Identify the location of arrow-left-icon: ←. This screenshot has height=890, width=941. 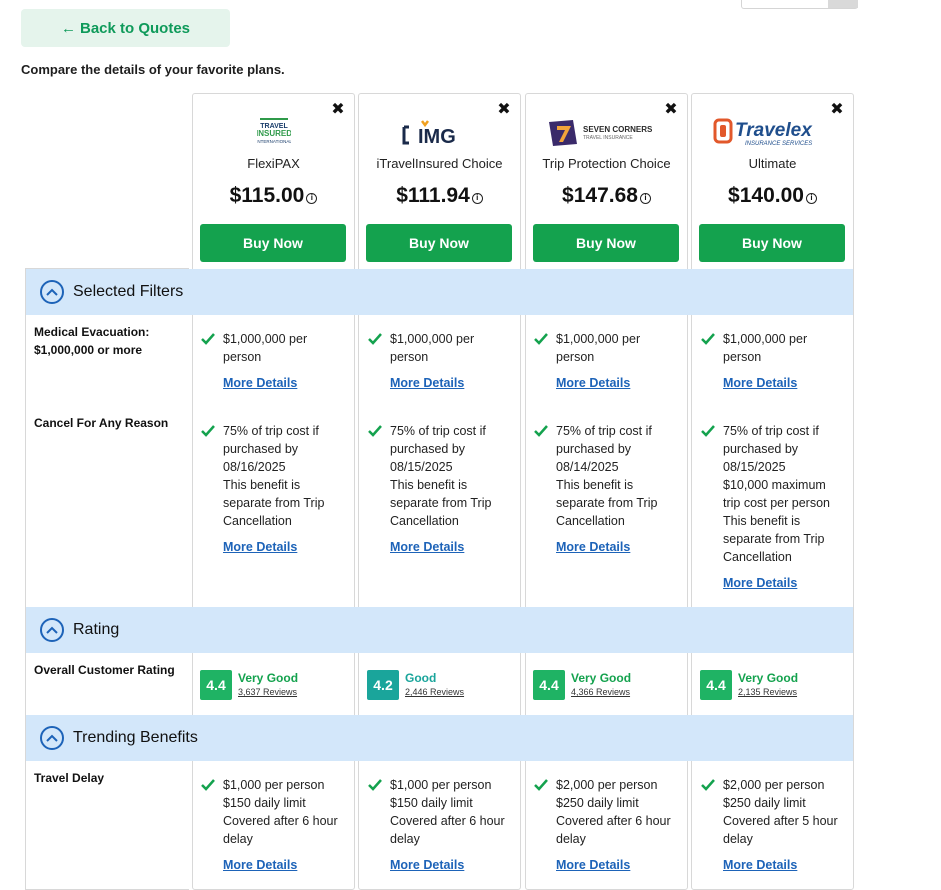
(68, 28).